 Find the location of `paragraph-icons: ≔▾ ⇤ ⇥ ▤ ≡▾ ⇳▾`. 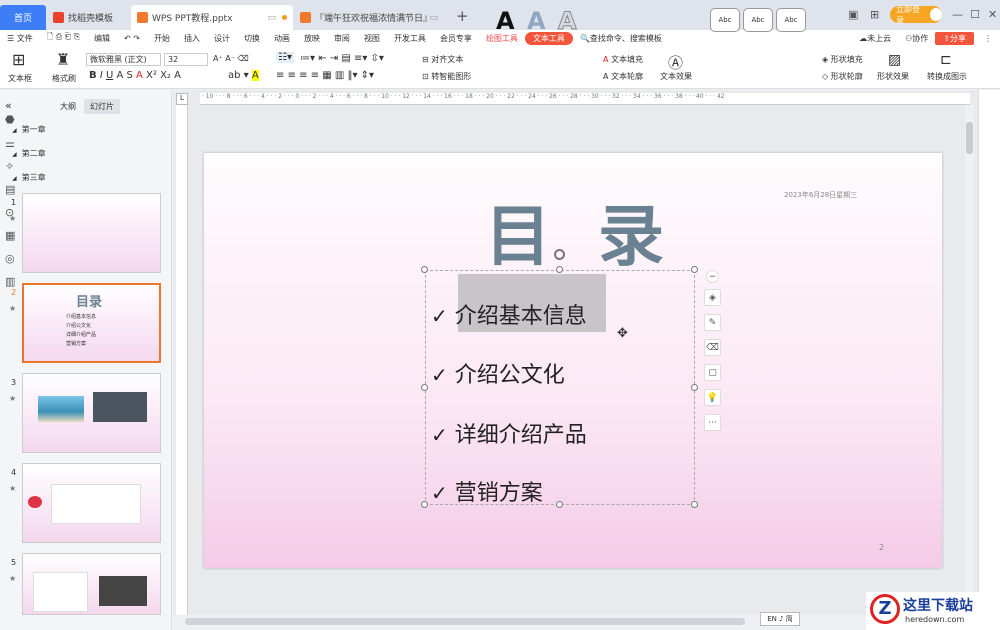

paragraph-icons: ≔▾ ⇤ ⇥ ▤ ≡▾ ⇳▾ is located at coordinates (342, 58).